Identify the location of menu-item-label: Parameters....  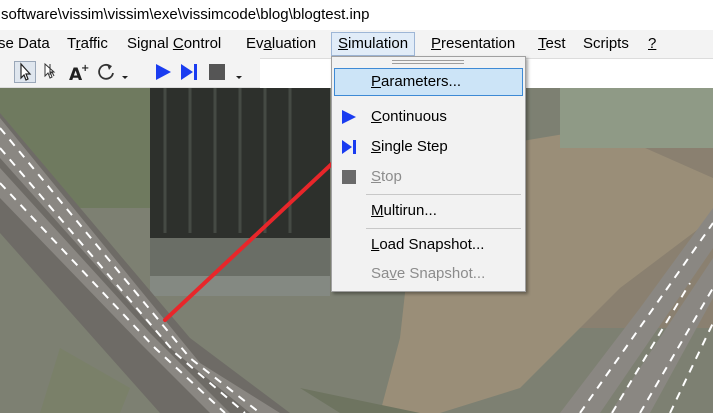
(416, 81).